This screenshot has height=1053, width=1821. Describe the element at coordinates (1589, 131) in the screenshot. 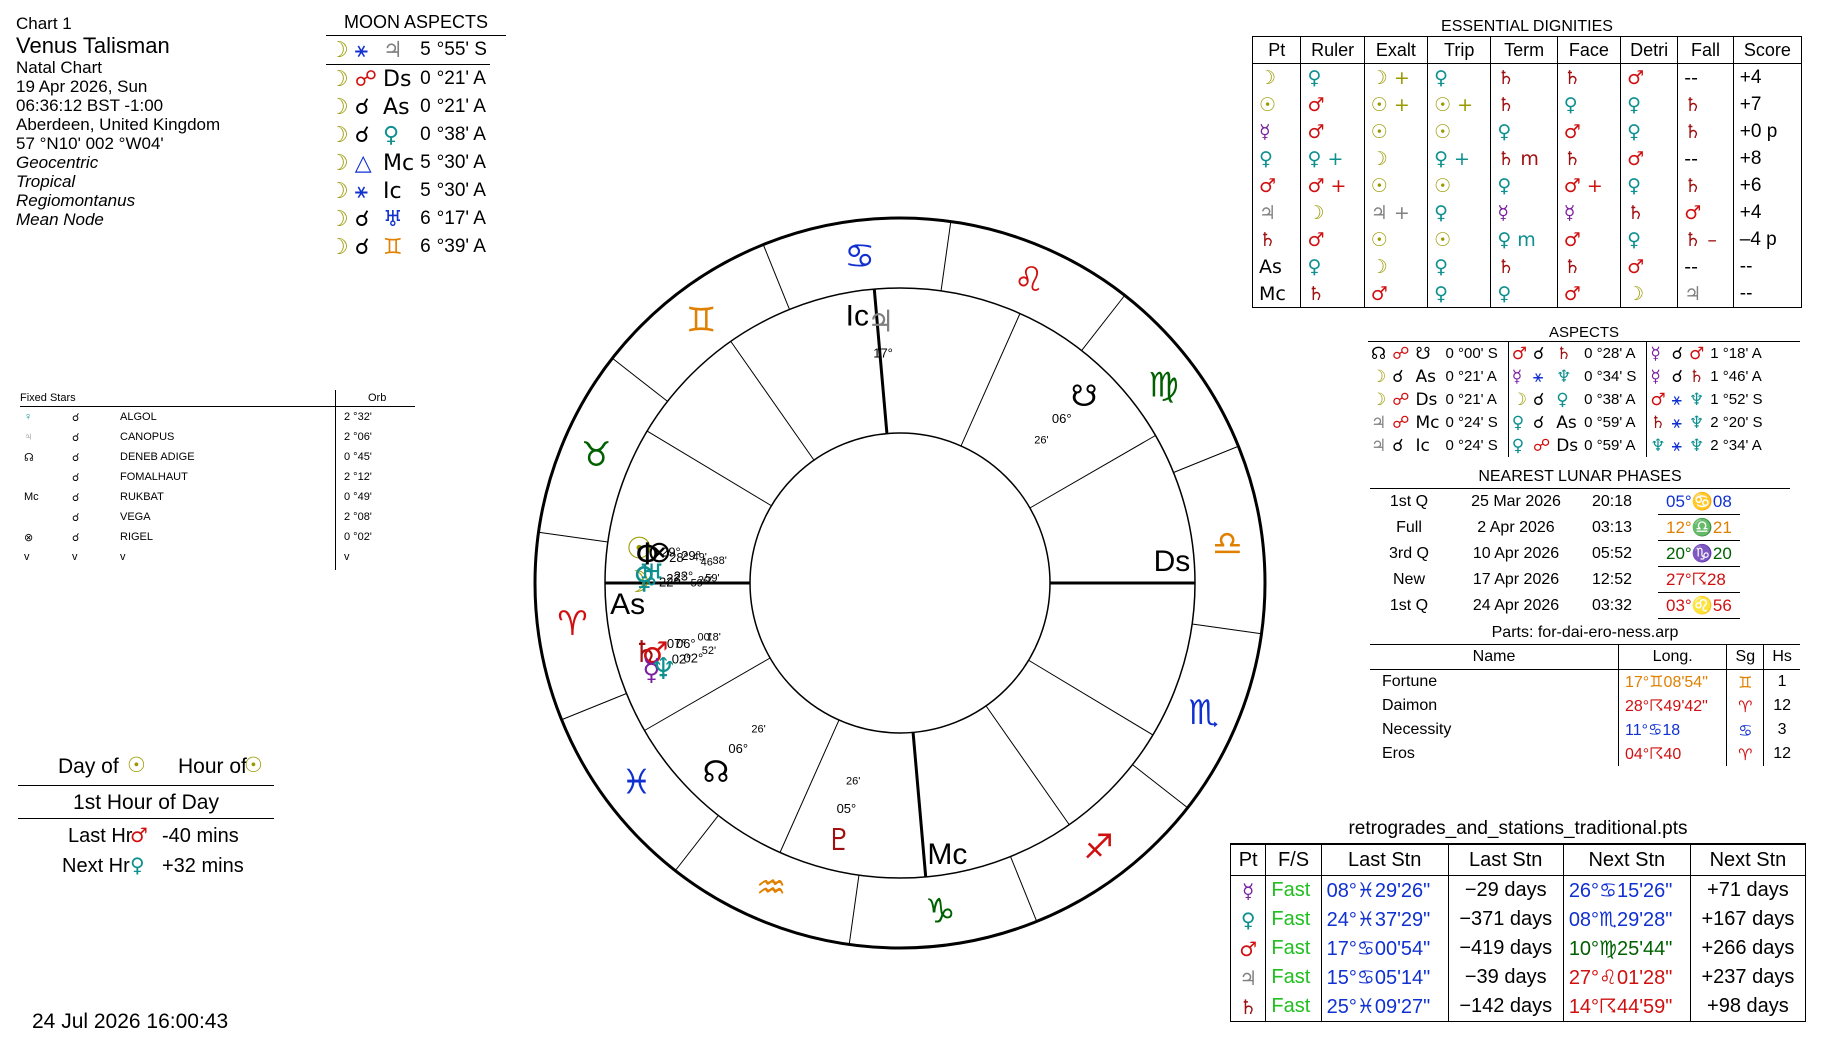

I see `dignity-face: ♂` at that location.